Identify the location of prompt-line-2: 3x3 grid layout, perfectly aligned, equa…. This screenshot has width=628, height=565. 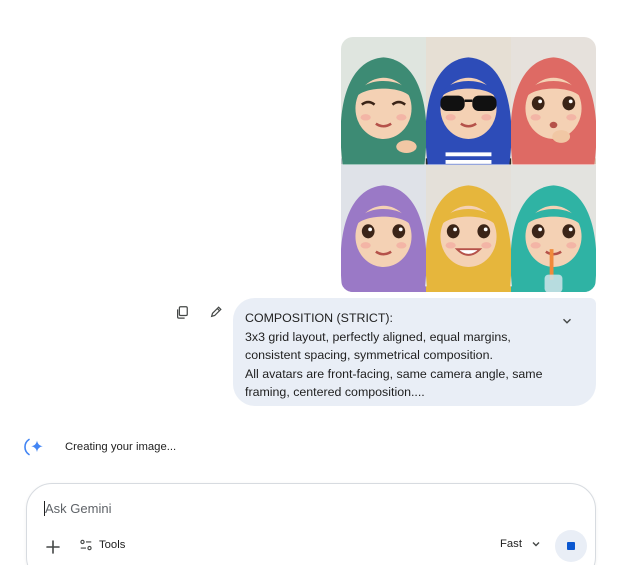
(378, 336).